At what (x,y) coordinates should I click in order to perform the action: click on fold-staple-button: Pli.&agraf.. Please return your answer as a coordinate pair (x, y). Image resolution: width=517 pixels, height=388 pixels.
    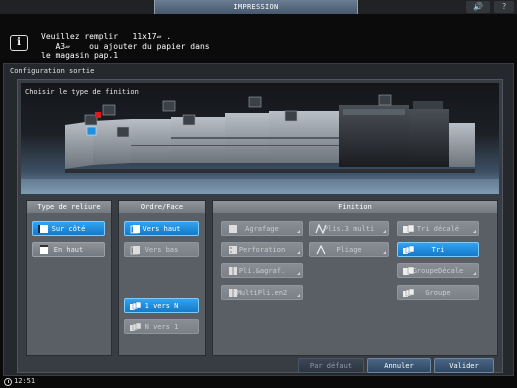
    Looking at the image, I should click on (262, 270).